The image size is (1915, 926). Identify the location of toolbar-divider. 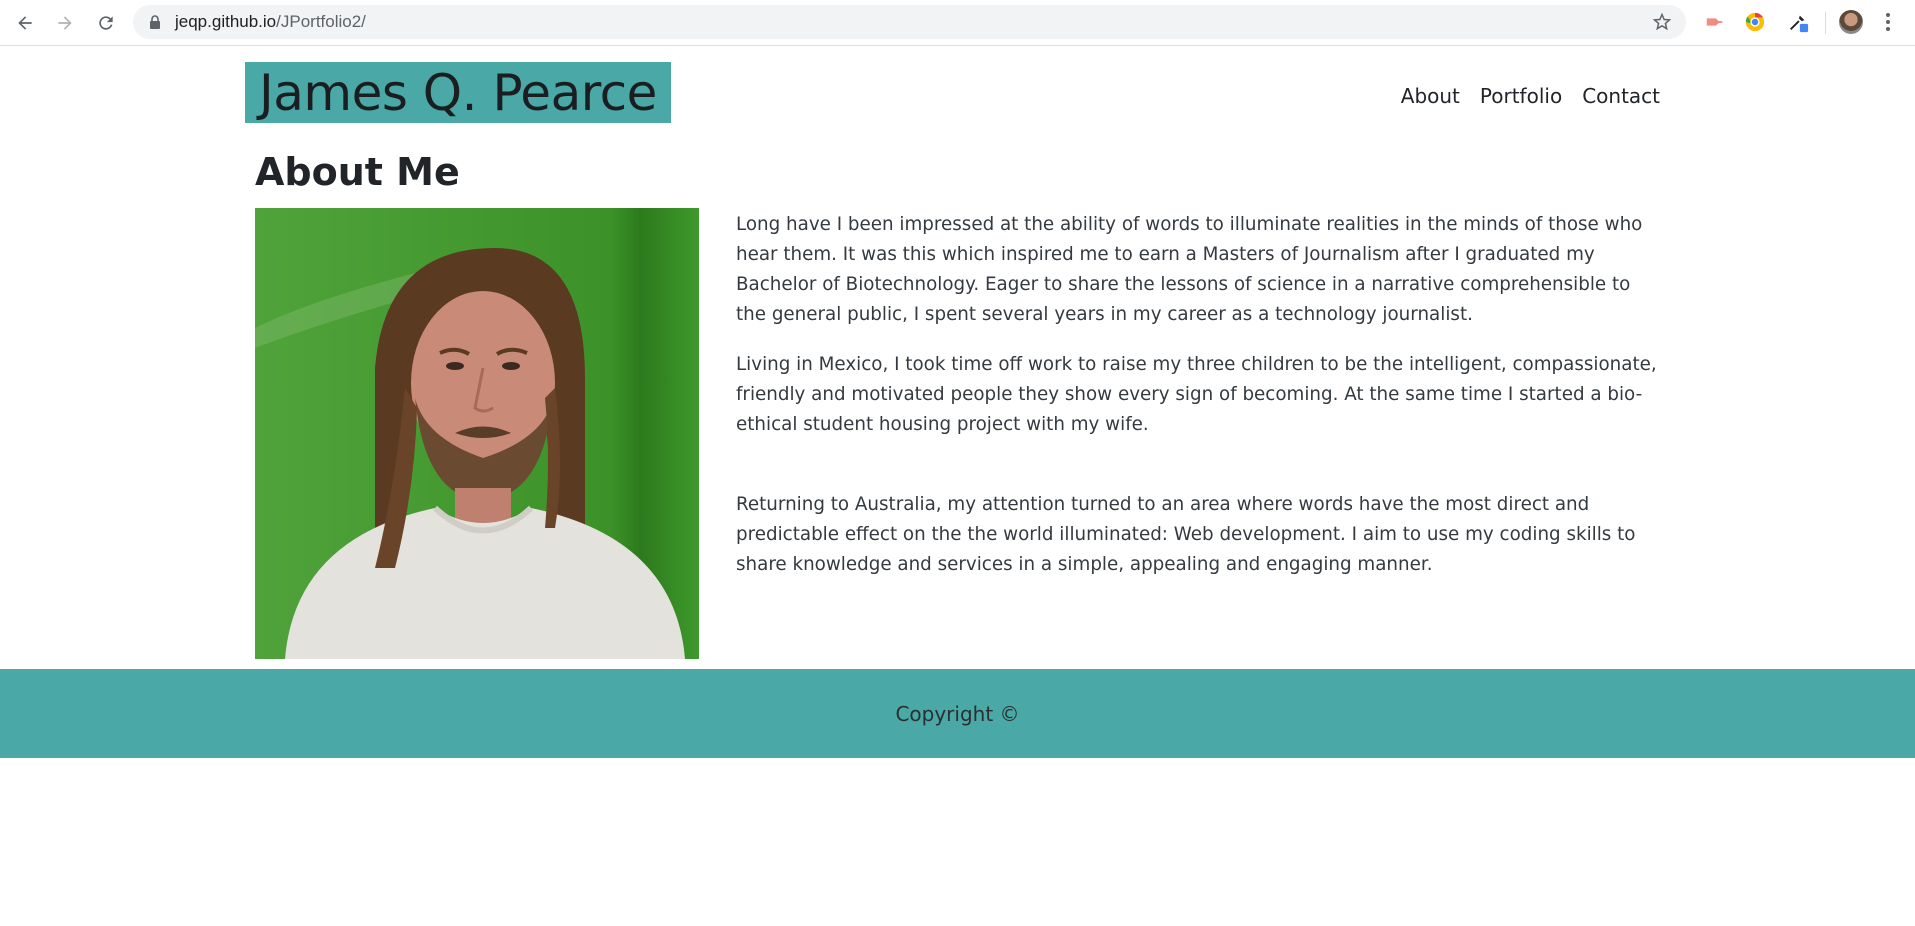
(1825, 23).